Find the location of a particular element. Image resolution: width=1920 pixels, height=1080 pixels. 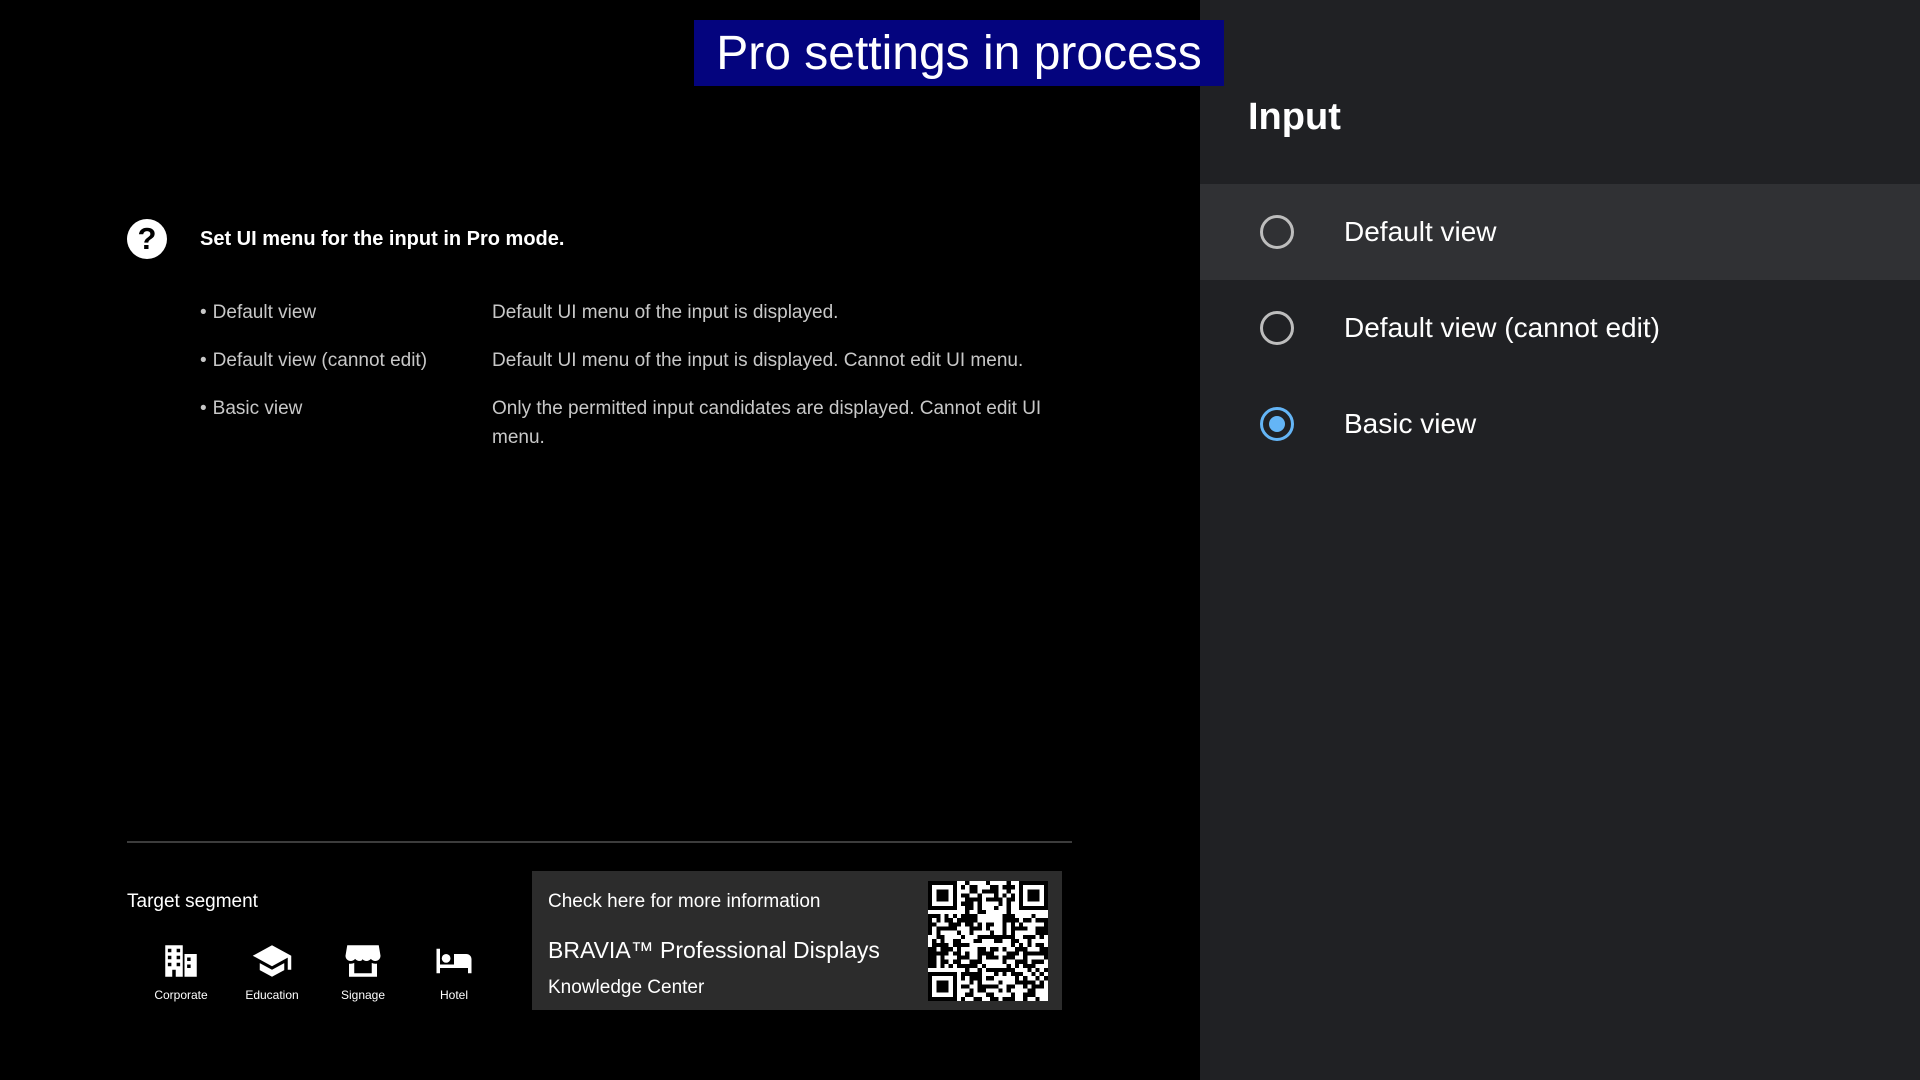

segment-signage: Signage is located at coordinates (363, 971).